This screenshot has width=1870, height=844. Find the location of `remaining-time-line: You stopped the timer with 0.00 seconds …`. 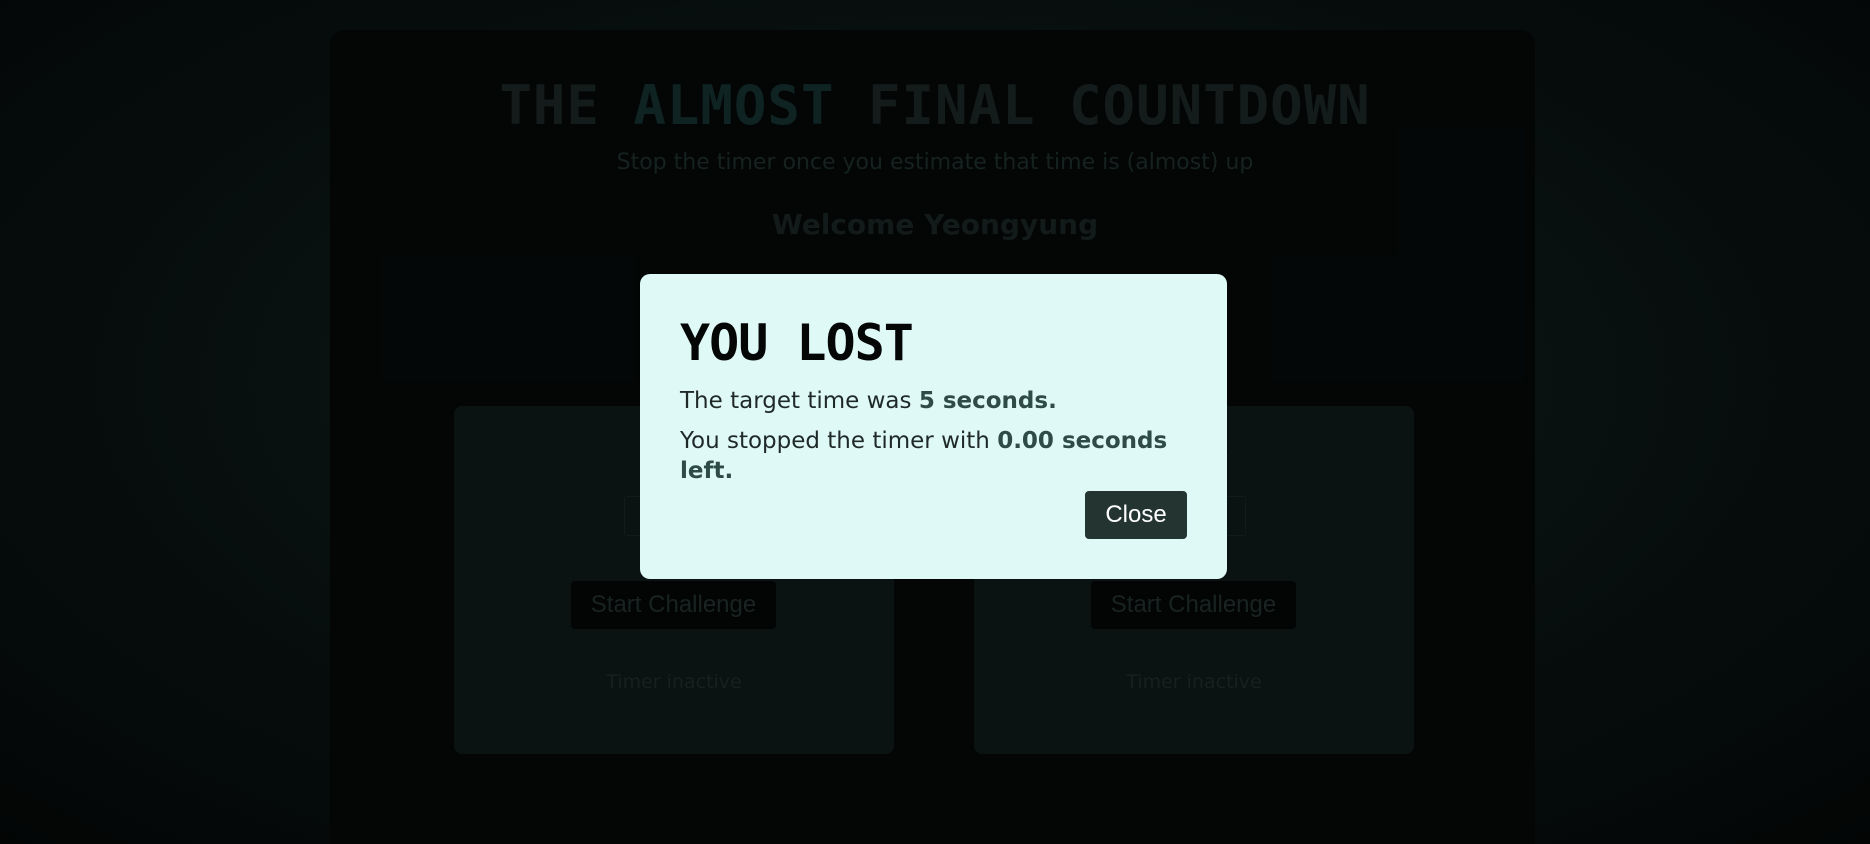

remaining-time-line: You stopped the timer with 0.00 seconds … is located at coordinates (933, 456).